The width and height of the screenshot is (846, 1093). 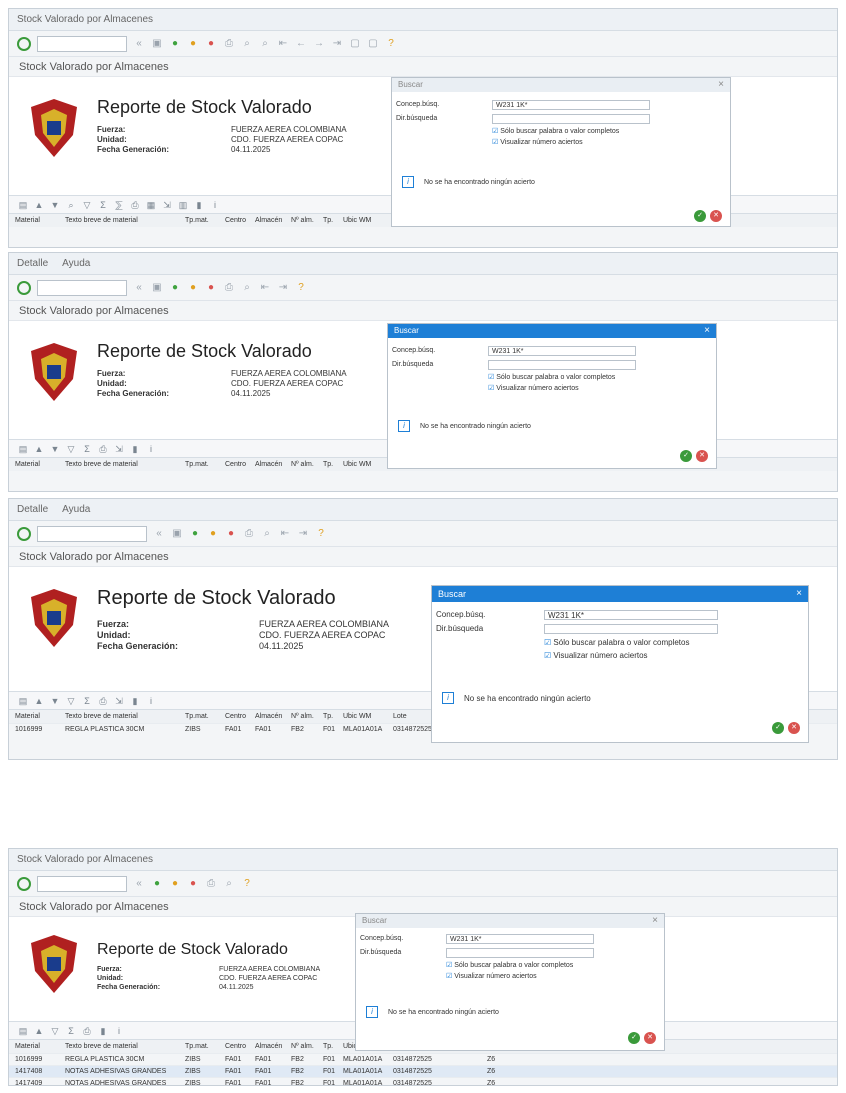 I want to click on new-session-icon: ▢, so click(x=355, y=44).